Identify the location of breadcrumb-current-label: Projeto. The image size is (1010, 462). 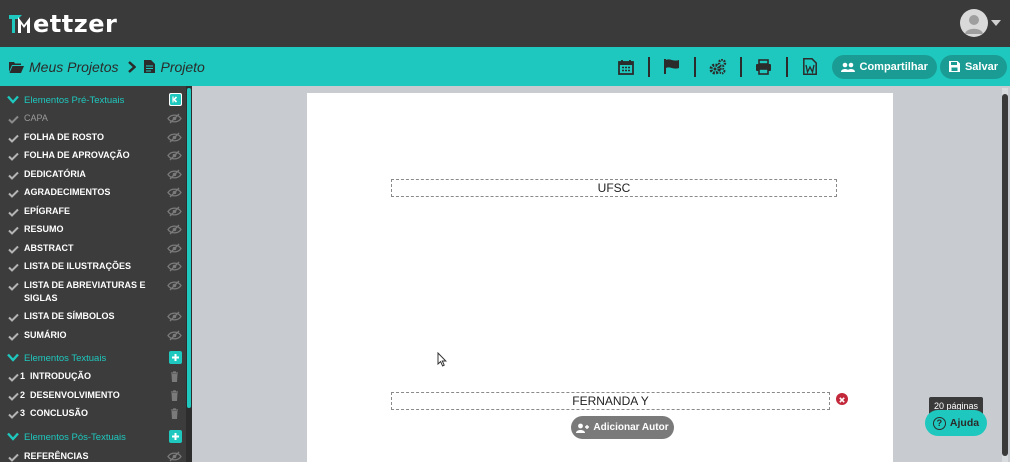
(182, 66).